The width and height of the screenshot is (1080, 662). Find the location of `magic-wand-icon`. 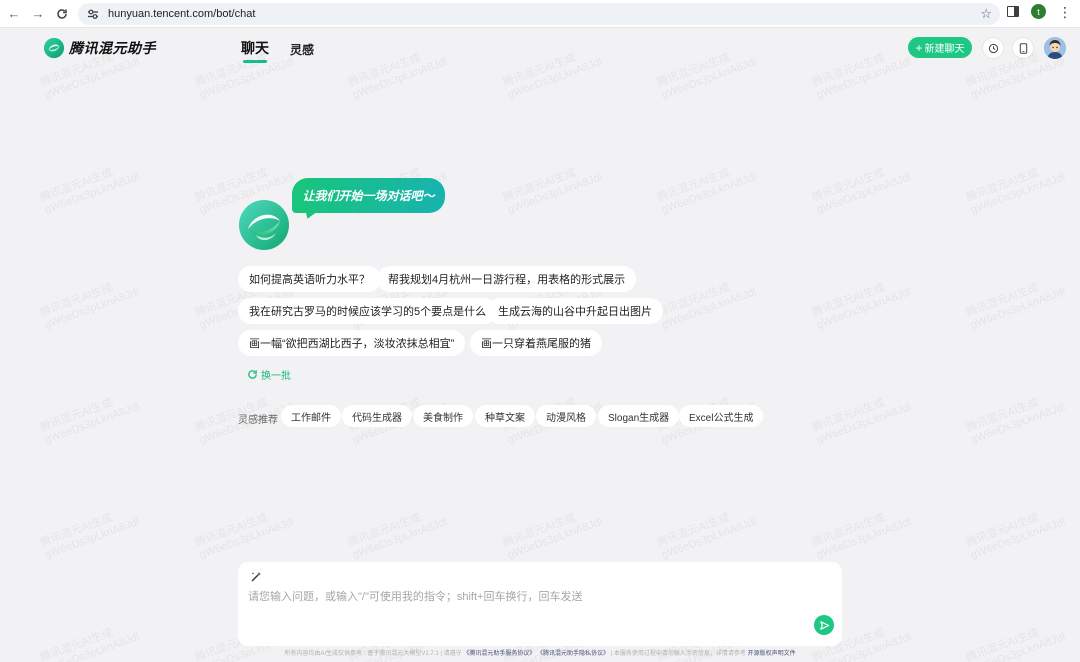

magic-wand-icon is located at coordinates (256, 577).